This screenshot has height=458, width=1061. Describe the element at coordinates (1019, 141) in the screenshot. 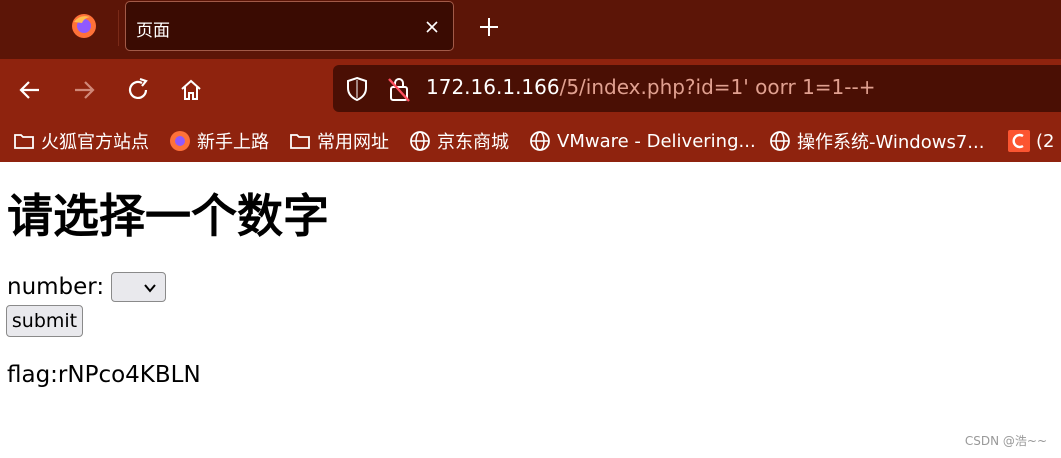

I see `csdn-icon` at that location.